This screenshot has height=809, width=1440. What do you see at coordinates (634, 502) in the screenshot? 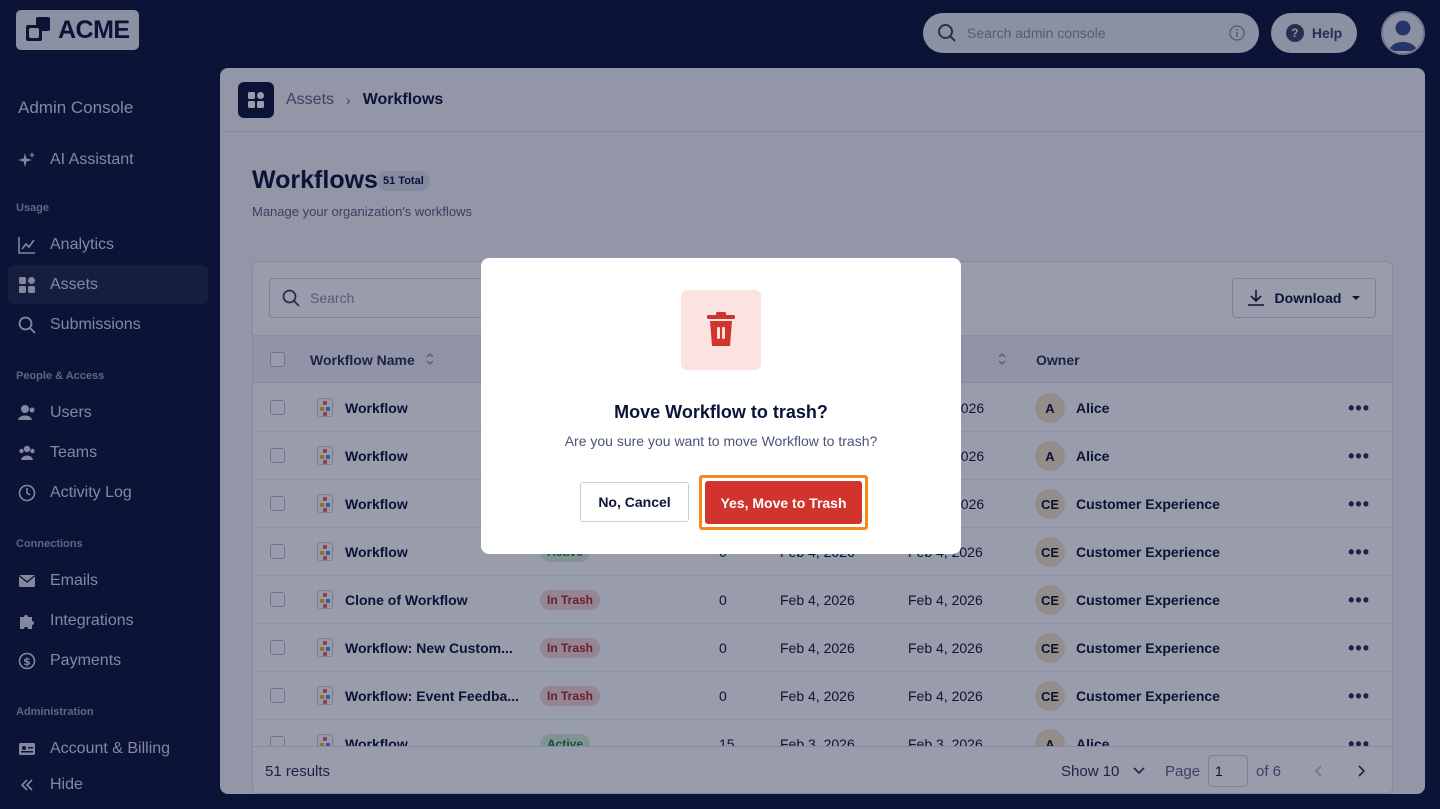
I see `cancel-button: No, Cancel` at bounding box center [634, 502].